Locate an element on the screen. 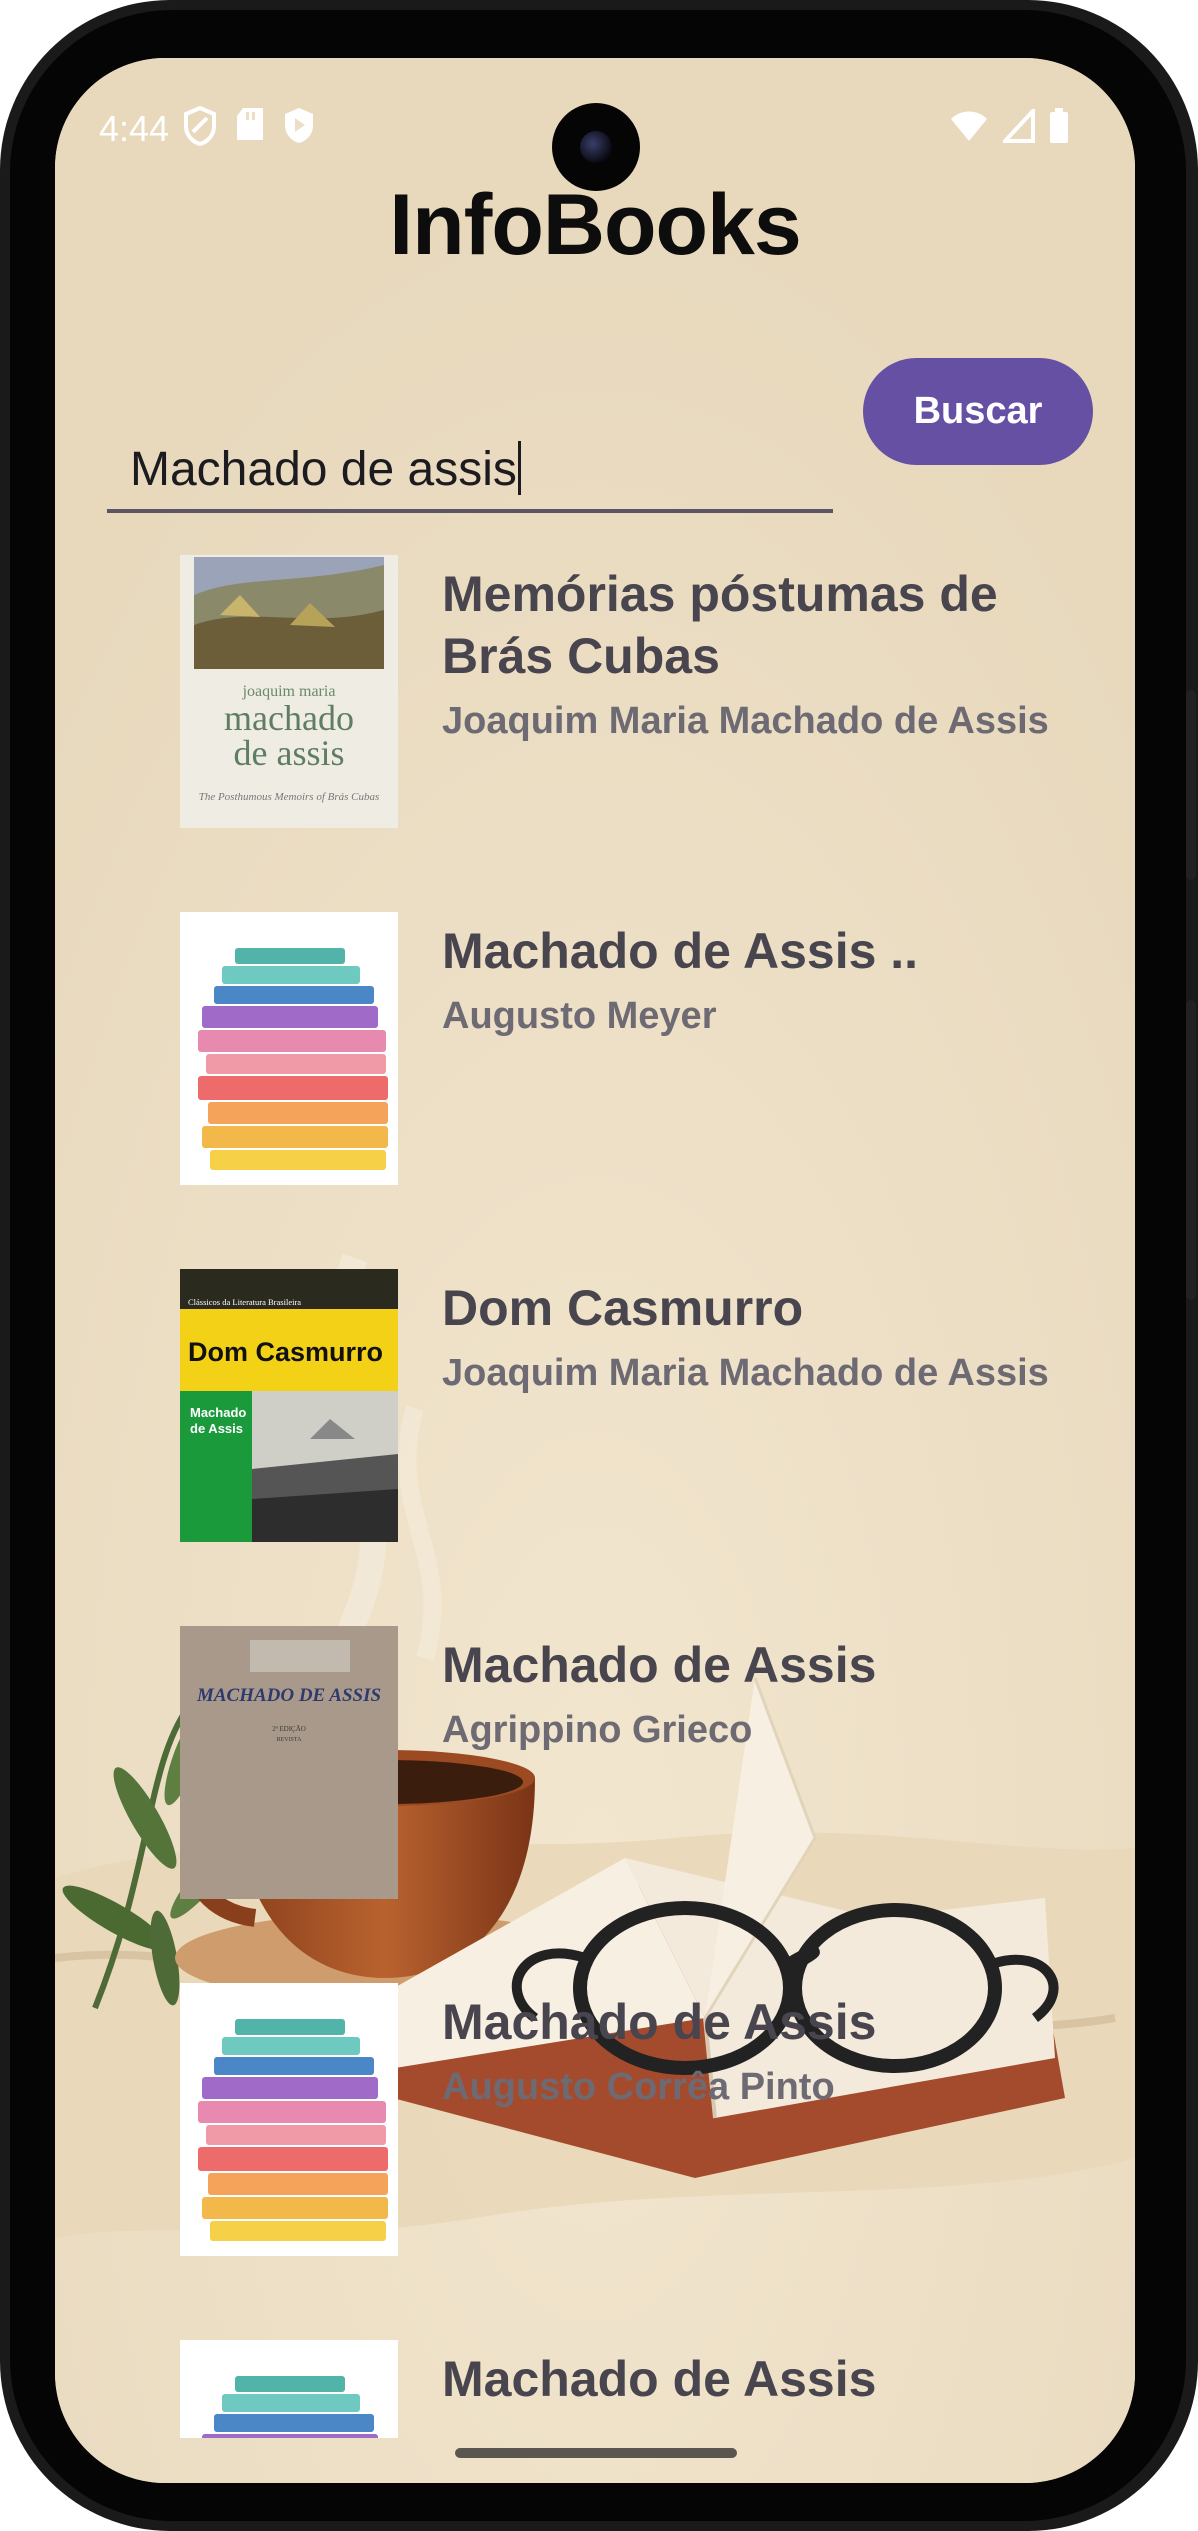 Image resolution: width=1198 pixels, height=2531 pixels. status-left-icons is located at coordinates (249, 126).